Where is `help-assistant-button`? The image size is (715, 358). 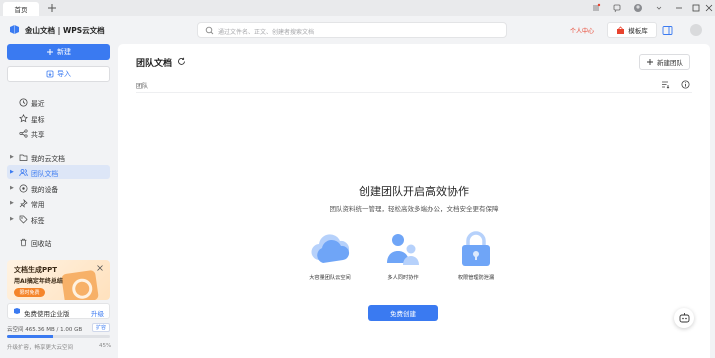
help-assistant-button is located at coordinates (684, 318).